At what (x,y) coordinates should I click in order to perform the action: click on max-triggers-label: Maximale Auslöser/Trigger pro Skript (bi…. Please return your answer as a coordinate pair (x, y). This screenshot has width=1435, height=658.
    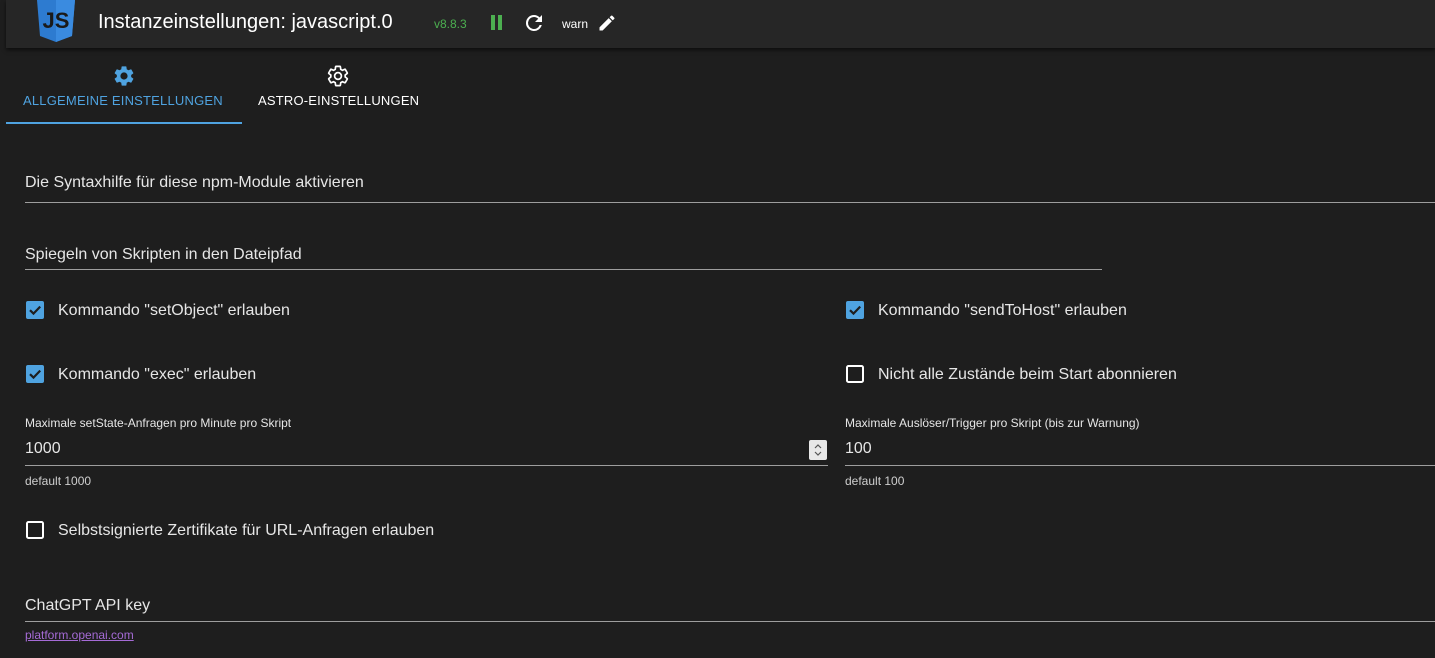
    Looking at the image, I should click on (992, 423).